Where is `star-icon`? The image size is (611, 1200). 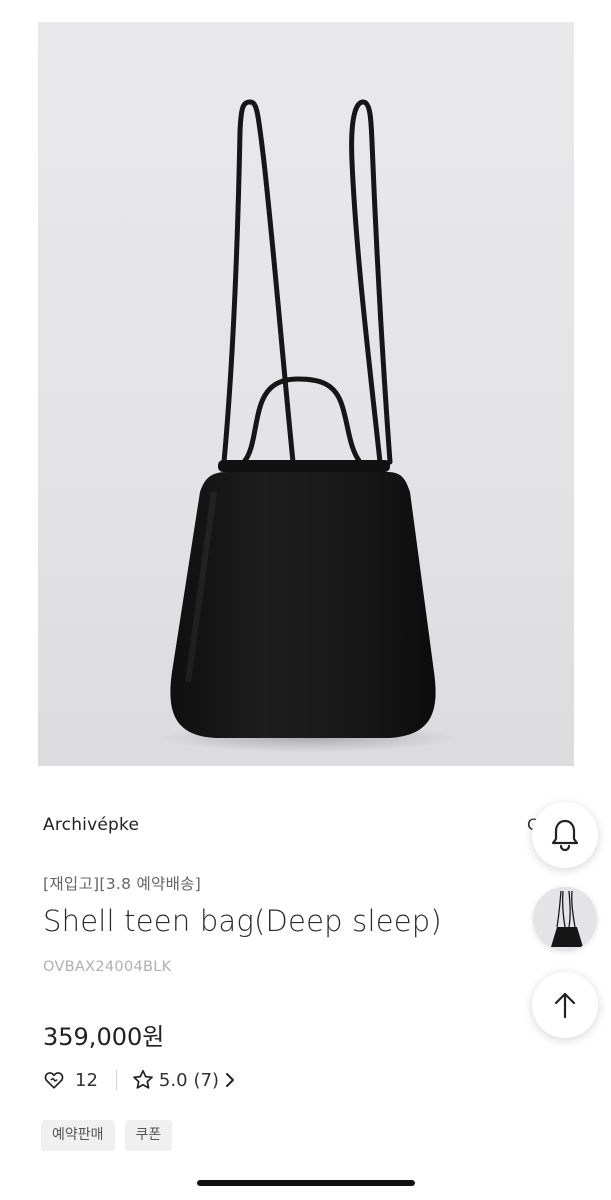 star-icon is located at coordinates (143, 1079).